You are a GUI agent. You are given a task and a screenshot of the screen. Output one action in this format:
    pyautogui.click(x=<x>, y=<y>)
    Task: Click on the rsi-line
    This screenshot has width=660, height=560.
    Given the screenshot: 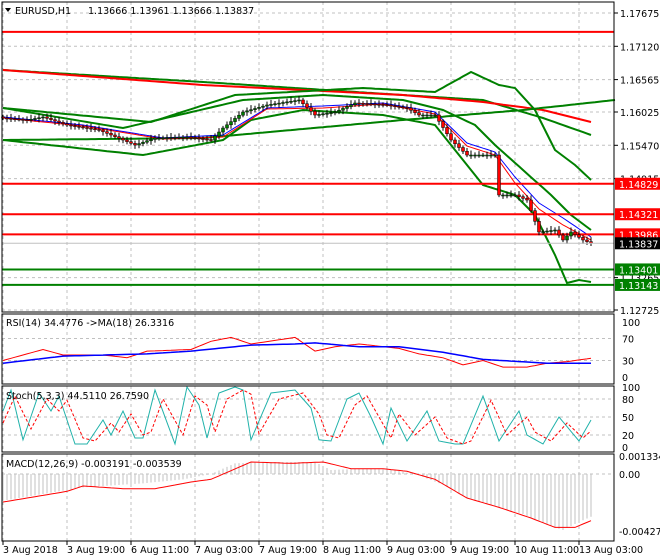 What is the action you would take?
    pyautogui.click(x=297, y=352)
    